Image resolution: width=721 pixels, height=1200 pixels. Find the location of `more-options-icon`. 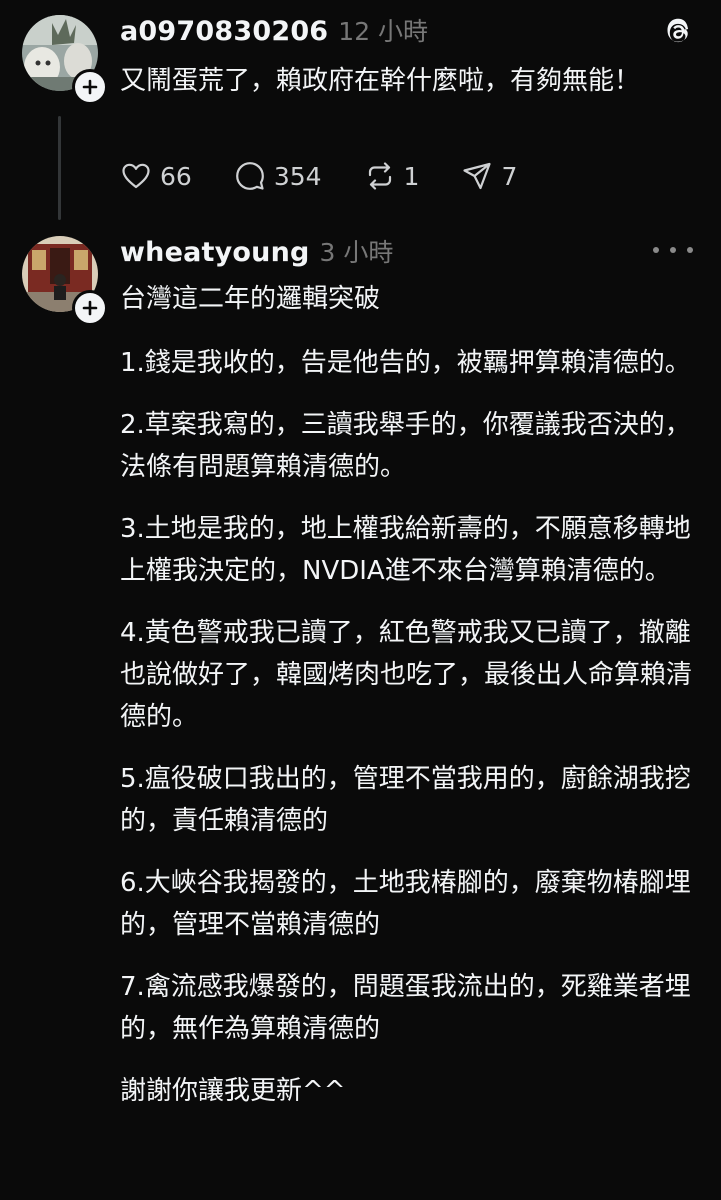

more-options-icon is located at coordinates (673, 250).